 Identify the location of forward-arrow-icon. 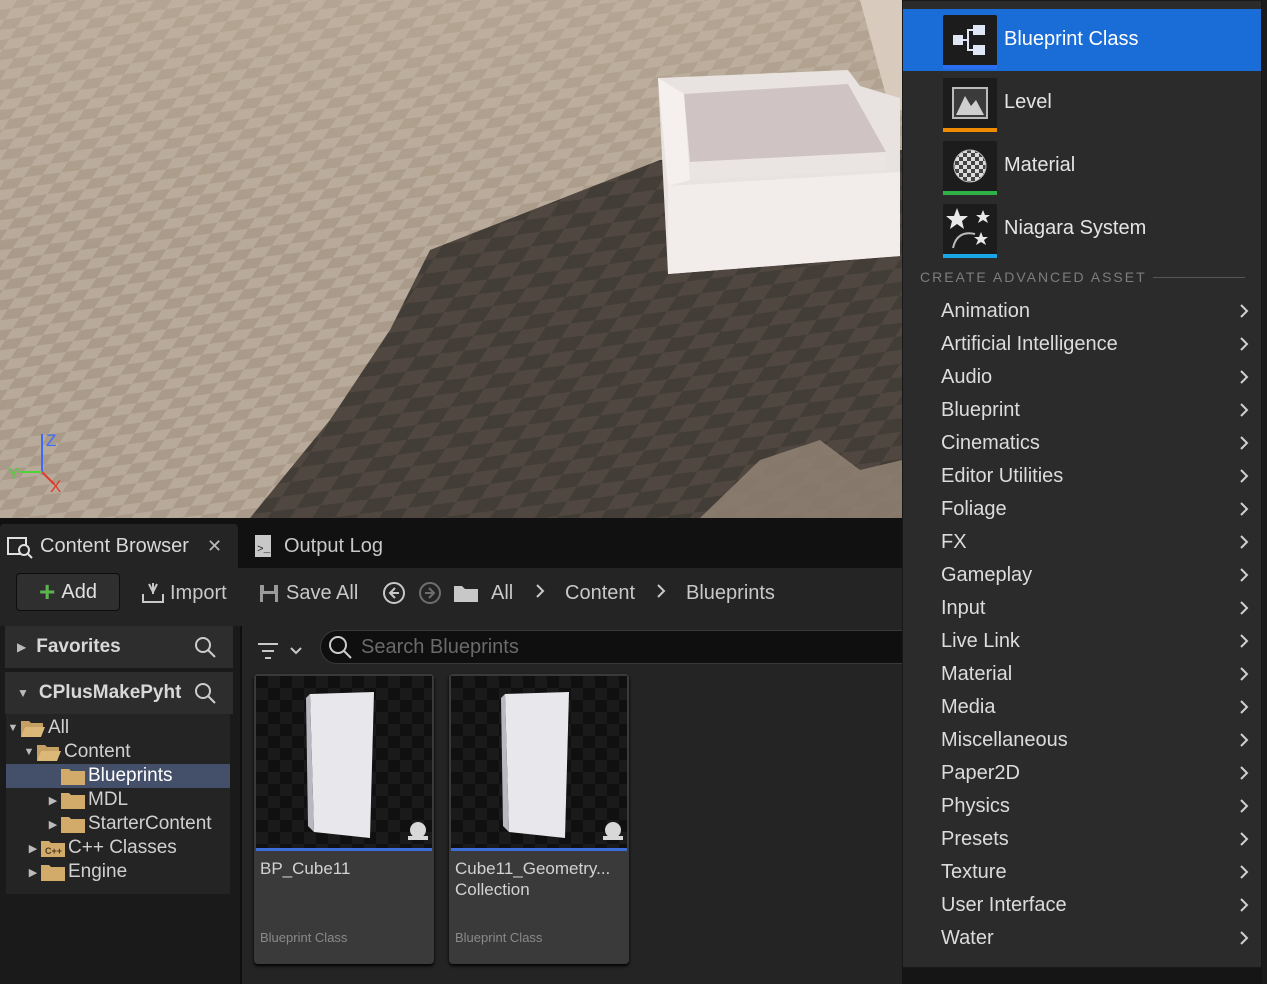
(430, 593).